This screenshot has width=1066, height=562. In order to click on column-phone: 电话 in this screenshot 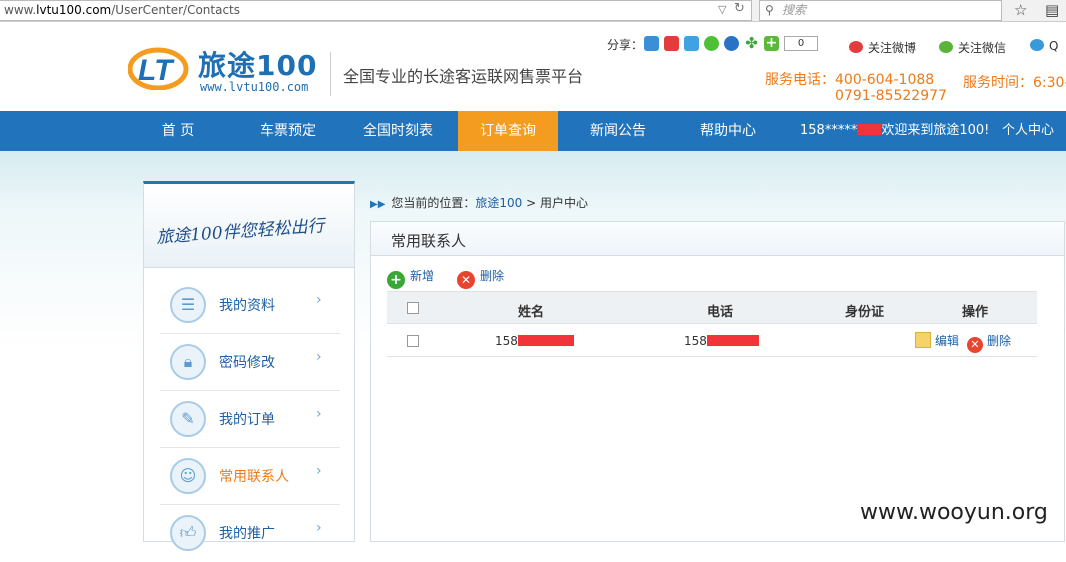, I will do `click(720, 312)`.